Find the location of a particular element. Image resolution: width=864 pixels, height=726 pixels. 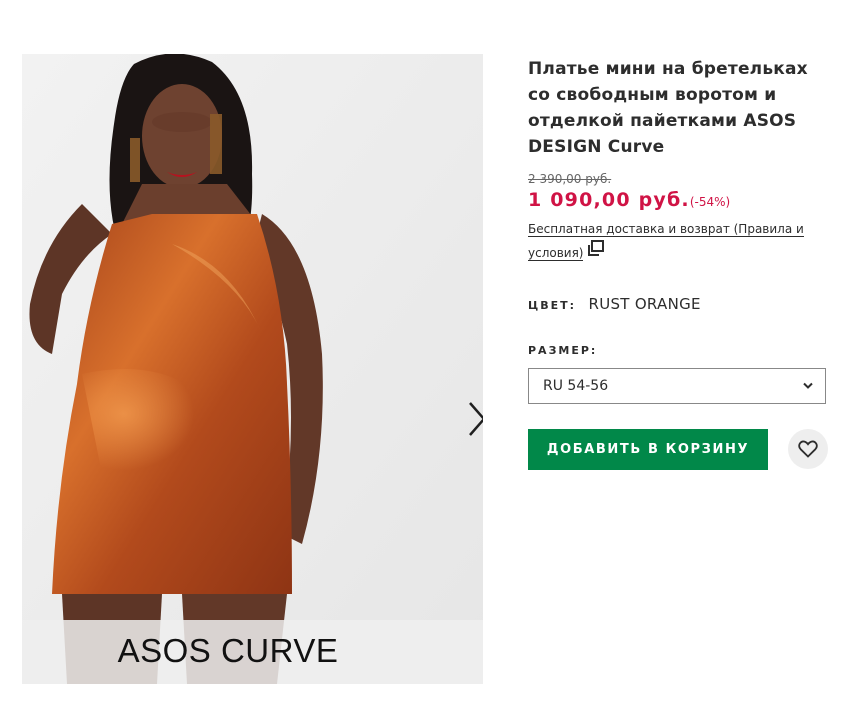

brand-banner: ASOS CURVE is located at coordinates (252, 652).